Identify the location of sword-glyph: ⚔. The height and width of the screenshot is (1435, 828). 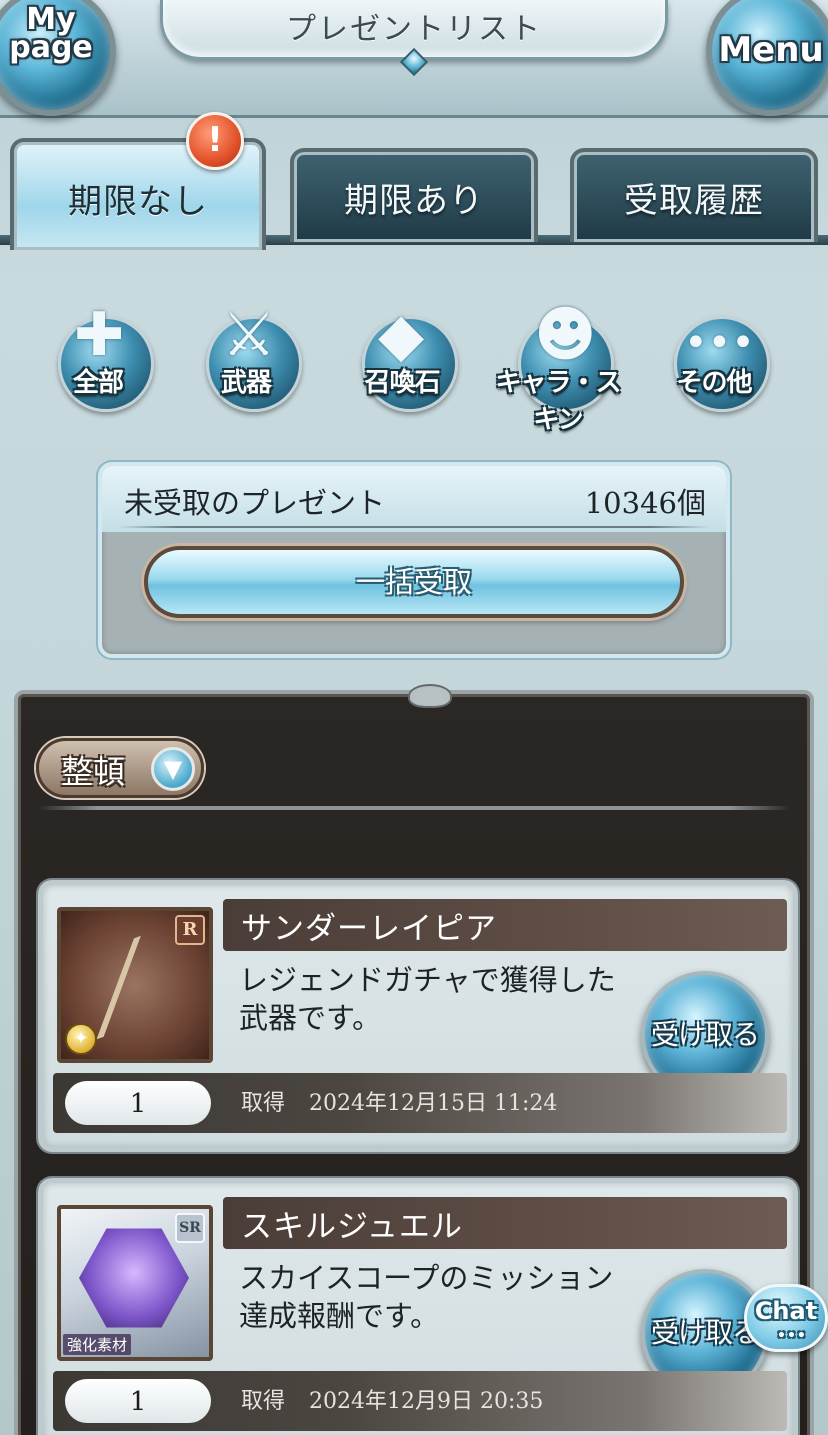
(249, 335).